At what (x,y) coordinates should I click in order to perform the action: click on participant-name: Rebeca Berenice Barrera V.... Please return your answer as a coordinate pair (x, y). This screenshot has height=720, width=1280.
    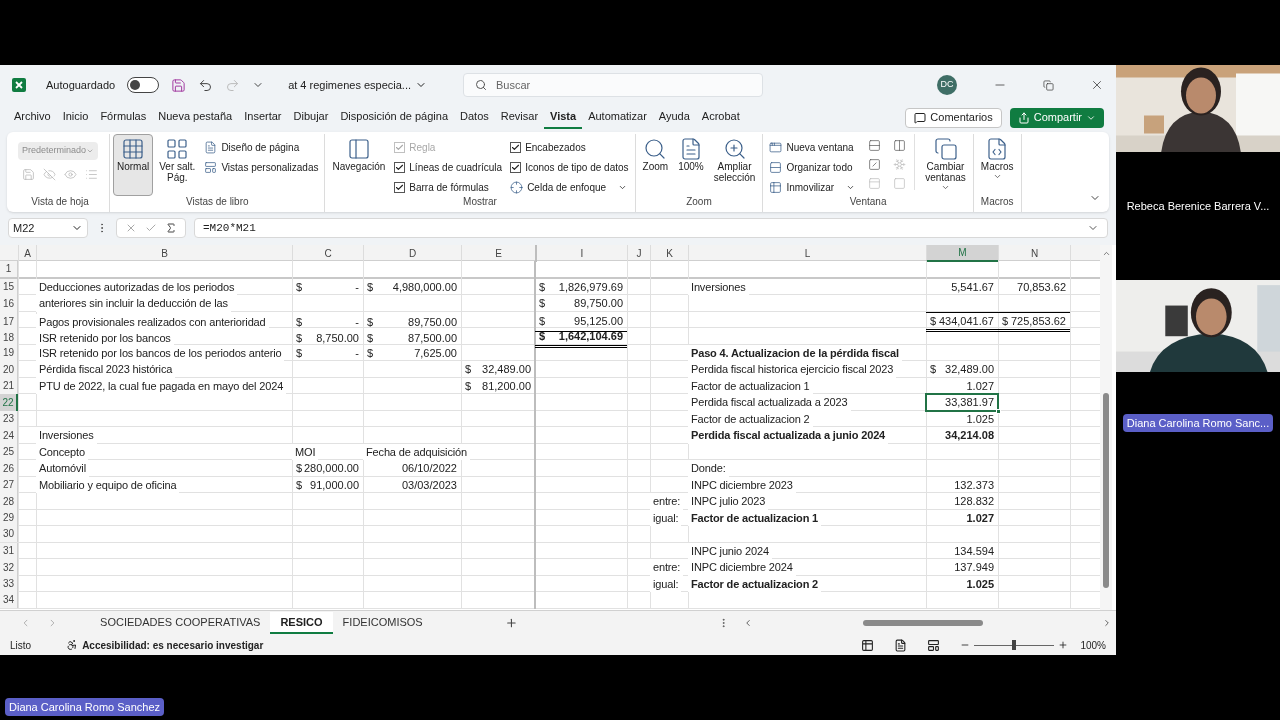
    Looking at the image, I should click on (1198, 206).